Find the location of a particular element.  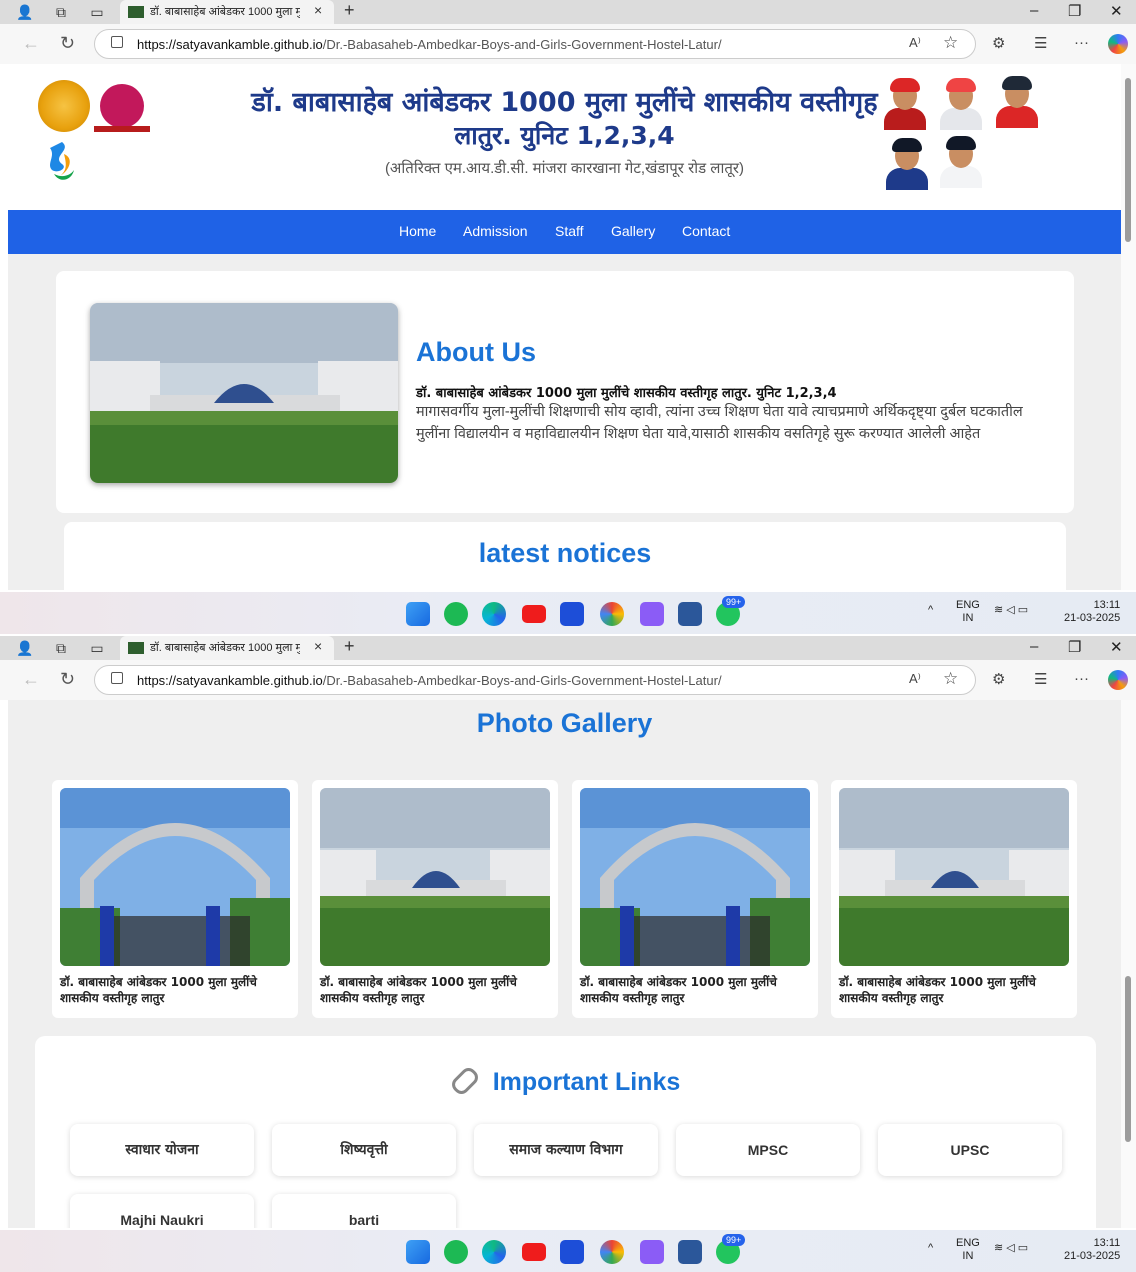

notices-card: latest notices is located at coordinates (565, 556).